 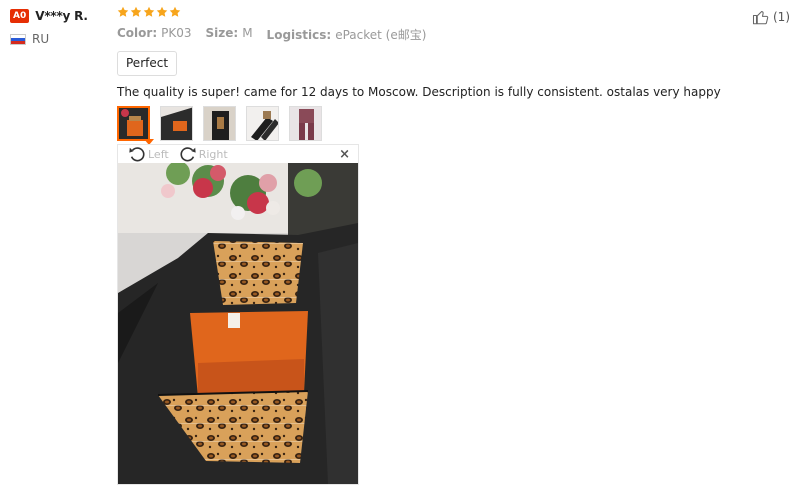 What do you see at coordinates (158, 154) in the screenshot?
I see `rotate-left-label: Left` at bounding box center [158, 154].